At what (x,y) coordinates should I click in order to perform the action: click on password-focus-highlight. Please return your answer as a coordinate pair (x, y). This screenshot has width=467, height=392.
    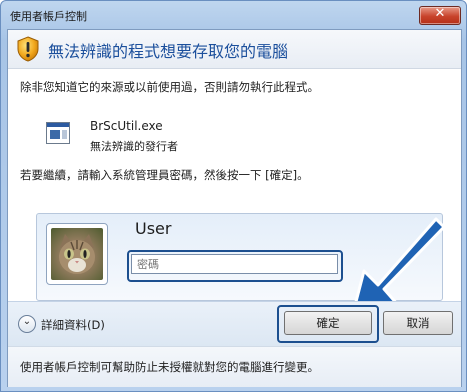
    Looking at the image, I should click on (235, 266).